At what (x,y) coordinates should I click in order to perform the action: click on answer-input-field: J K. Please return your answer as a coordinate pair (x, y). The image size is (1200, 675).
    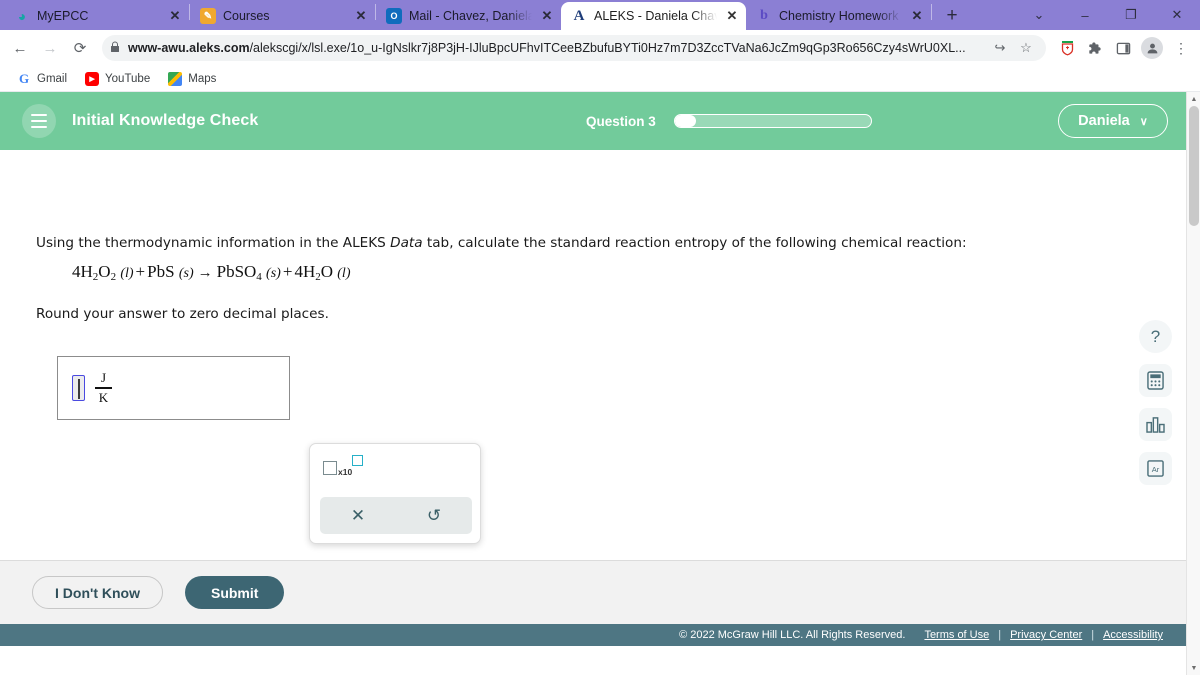
    Looking at the image, I should click on (173, 388).